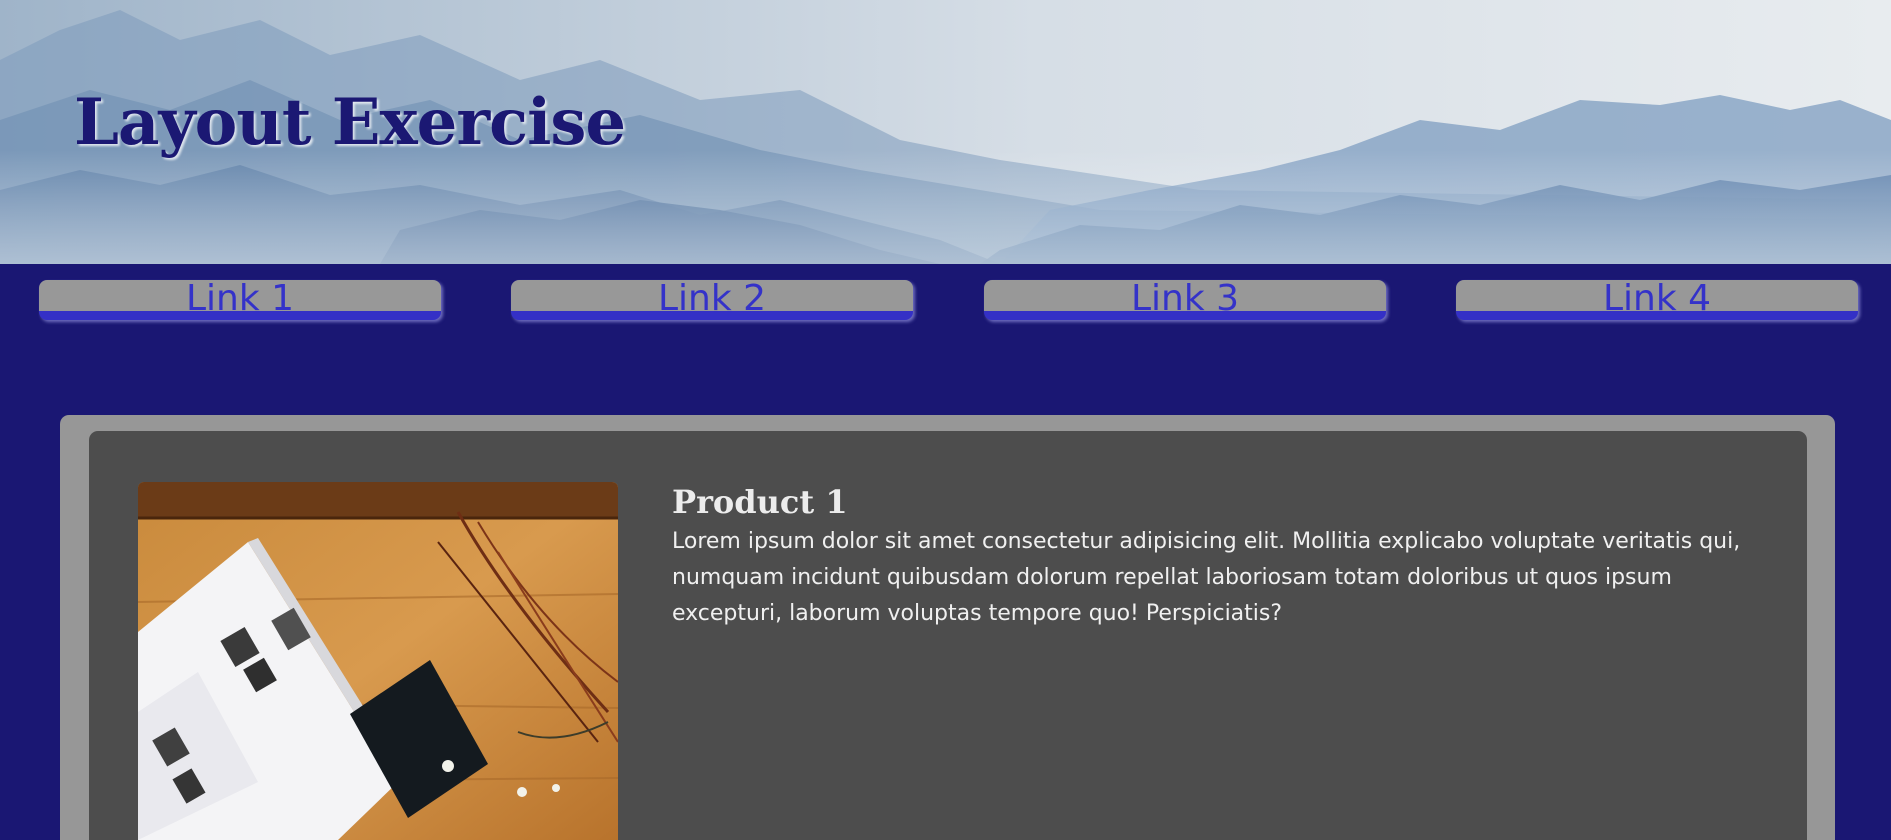 The image size is (1891, 840). I want to click on nav-link-1: Link 1, so click(240, 300).